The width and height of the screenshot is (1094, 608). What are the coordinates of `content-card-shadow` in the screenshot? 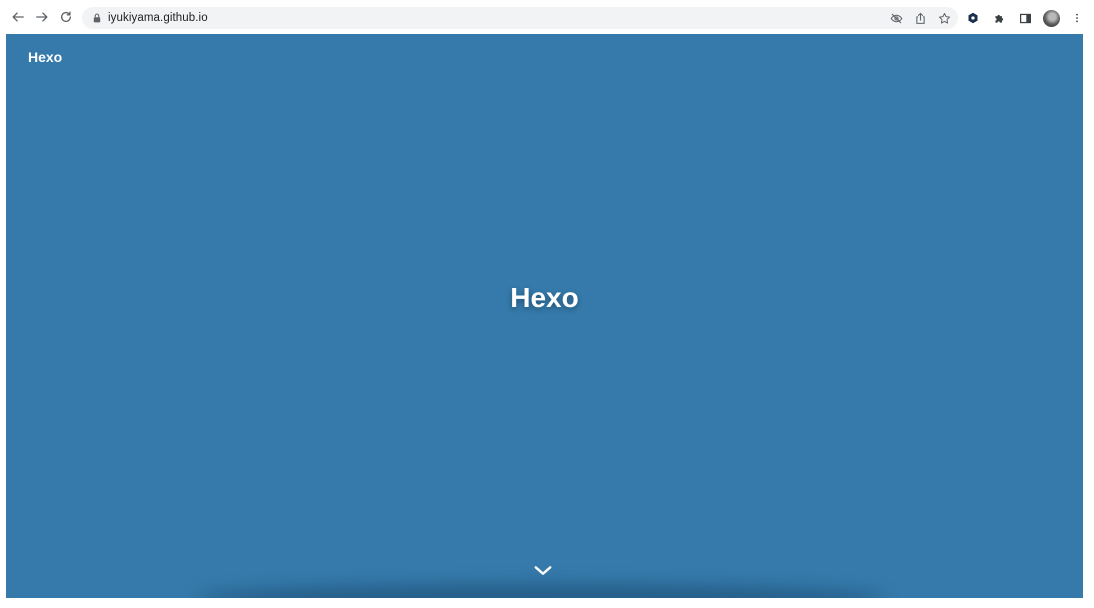 It's located at (541, 591).